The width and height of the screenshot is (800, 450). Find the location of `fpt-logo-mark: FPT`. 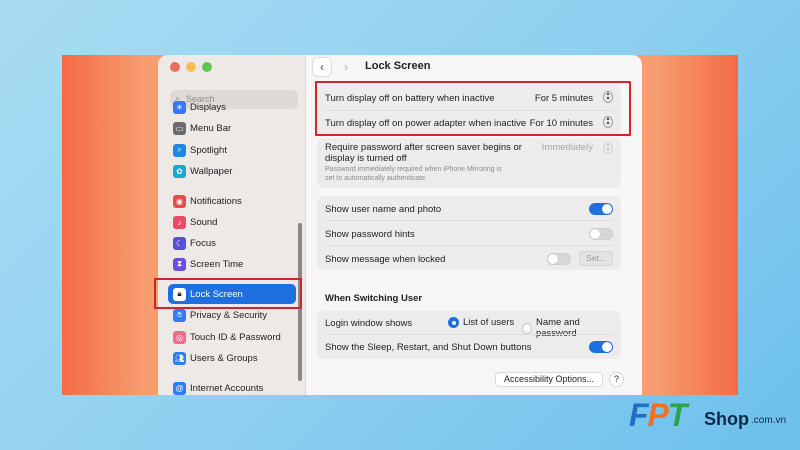

fpt-logo-mark: FPT is located at coordinates (658, 415).